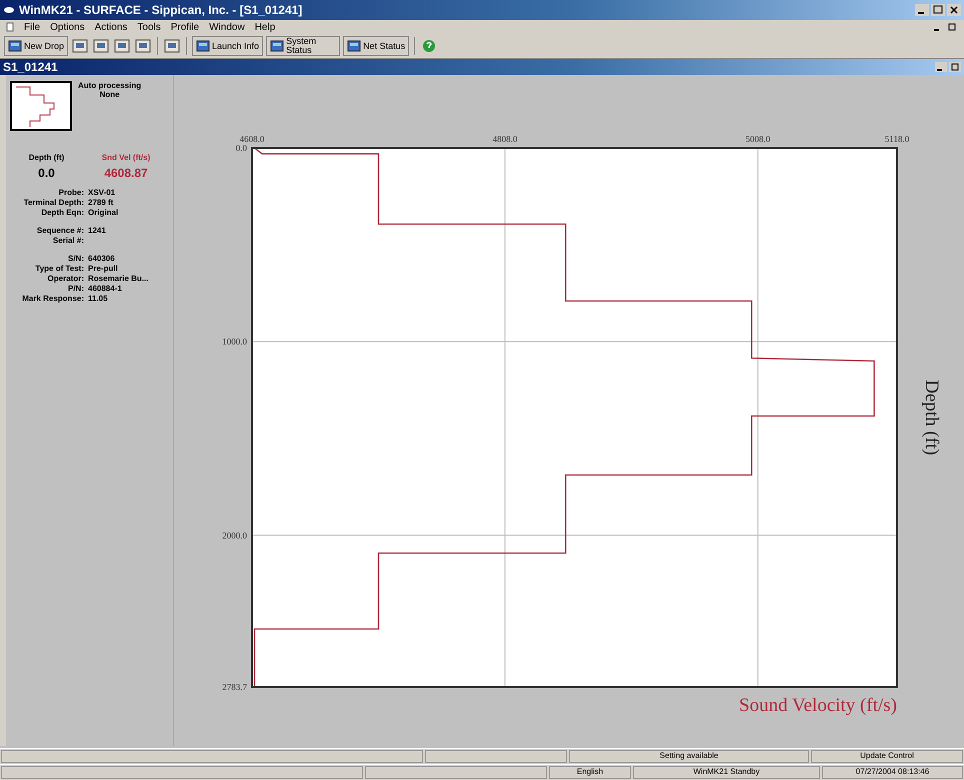  I want to click on y-tick-label: 2783.7, so click(234, 687).